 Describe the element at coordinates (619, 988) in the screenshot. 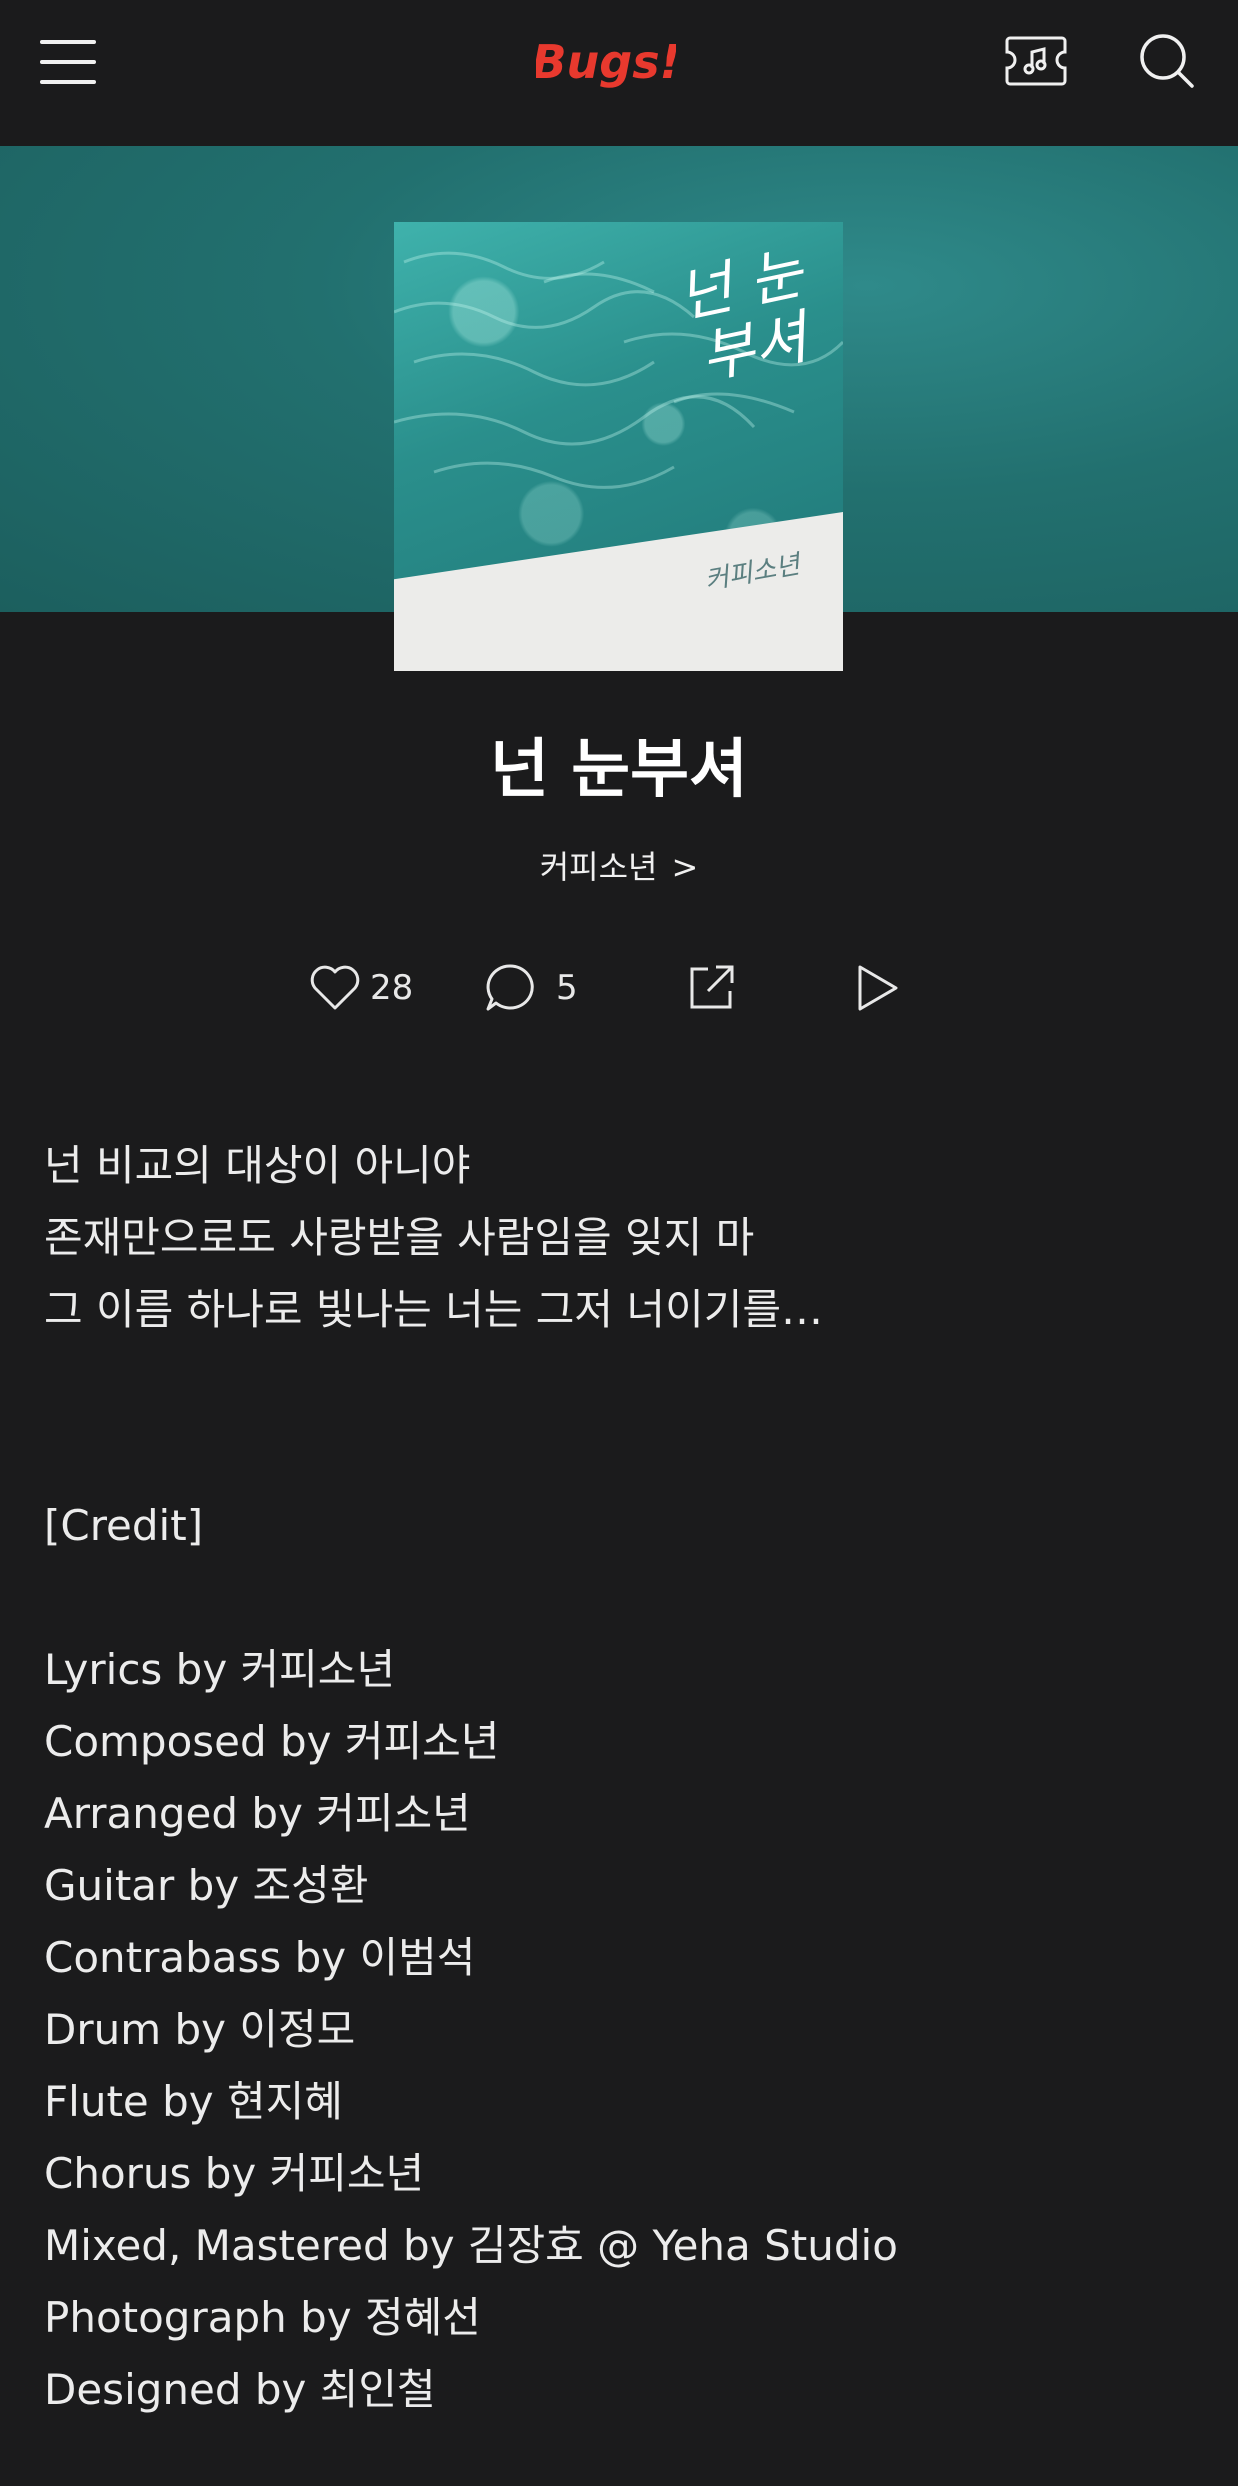

I see `action-bar: 28 5` at that location.